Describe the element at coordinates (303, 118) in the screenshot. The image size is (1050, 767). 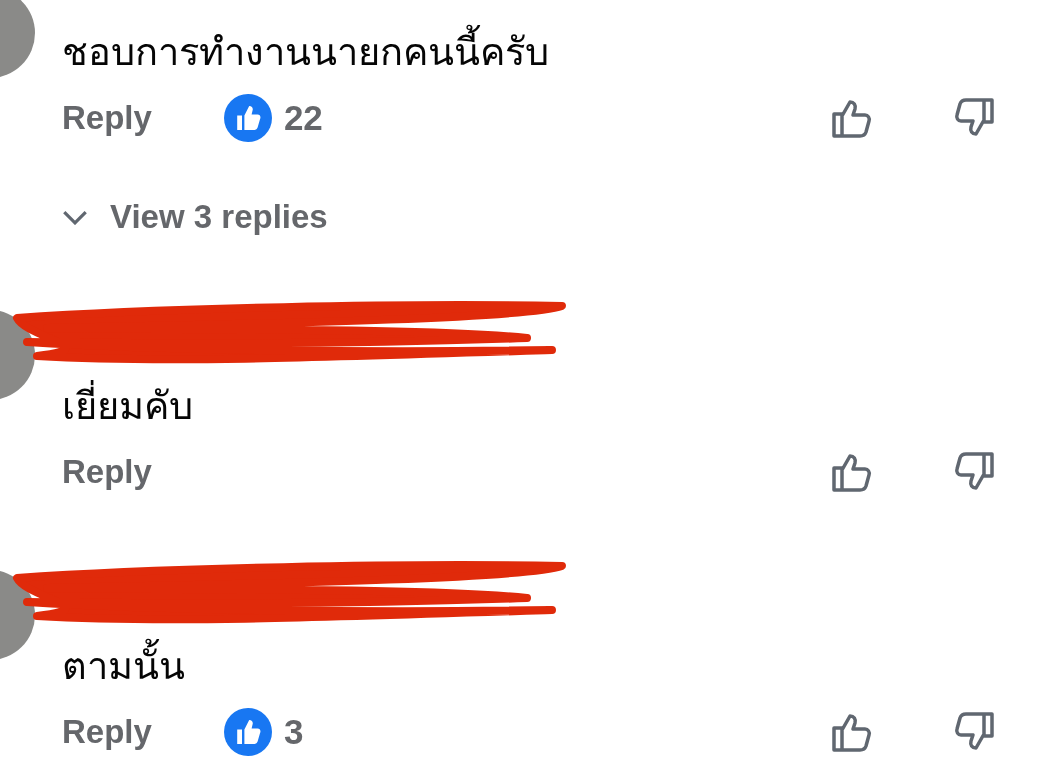
I see `like-count: 22` at that location.